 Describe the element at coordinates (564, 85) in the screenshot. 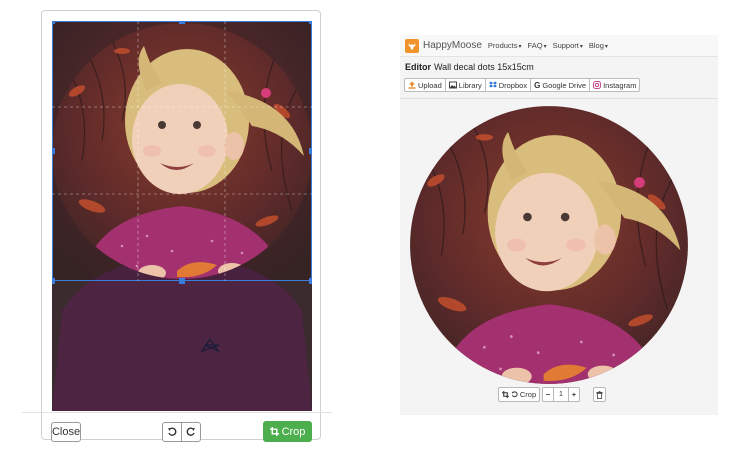

I see `google-drive-label: Google Drive` at that location.